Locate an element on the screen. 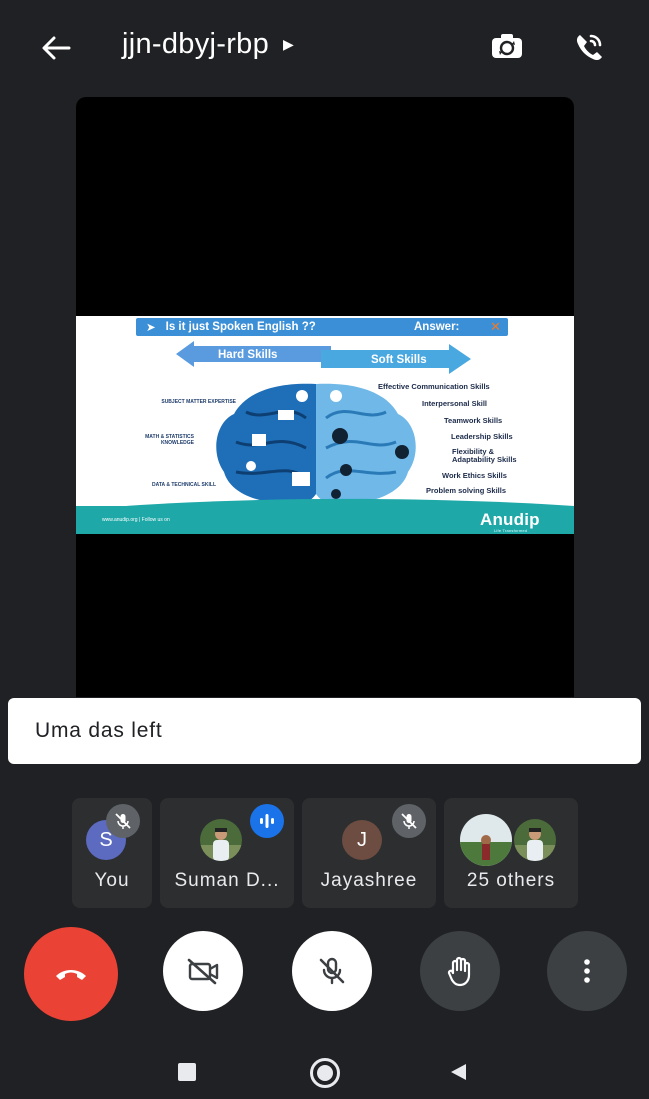  audio-level-icon is located at coordinates (267, 821).